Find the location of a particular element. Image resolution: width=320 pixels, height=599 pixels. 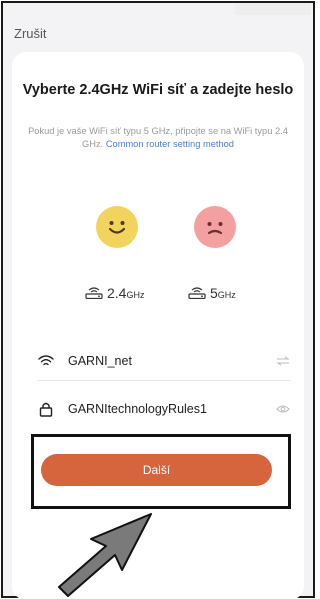

router-help-link: Common router setting method is located at coordinates (170, 144).